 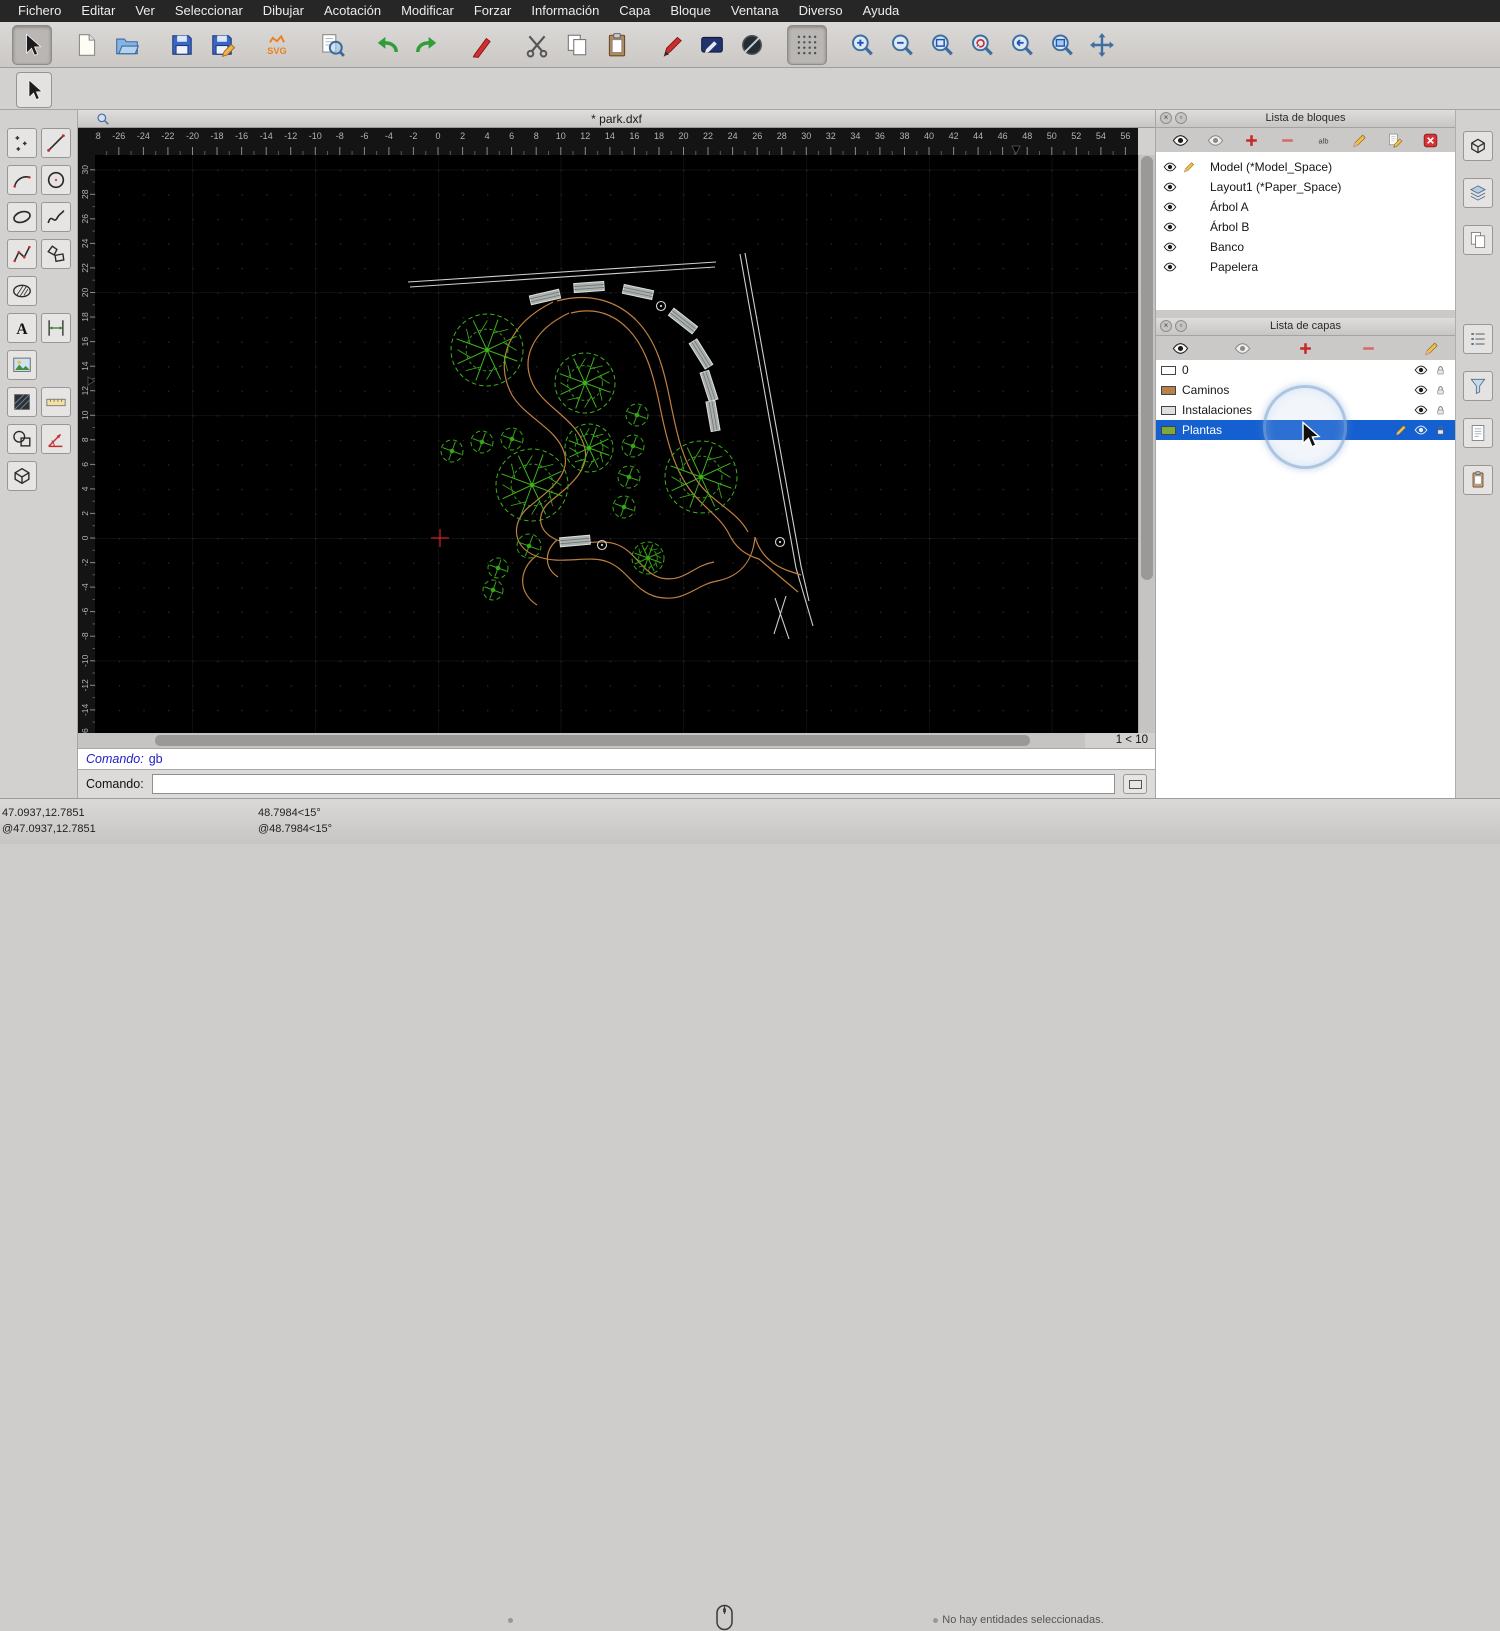 I want to click on dock-toggle-notes, so click(x=1478, y=480).